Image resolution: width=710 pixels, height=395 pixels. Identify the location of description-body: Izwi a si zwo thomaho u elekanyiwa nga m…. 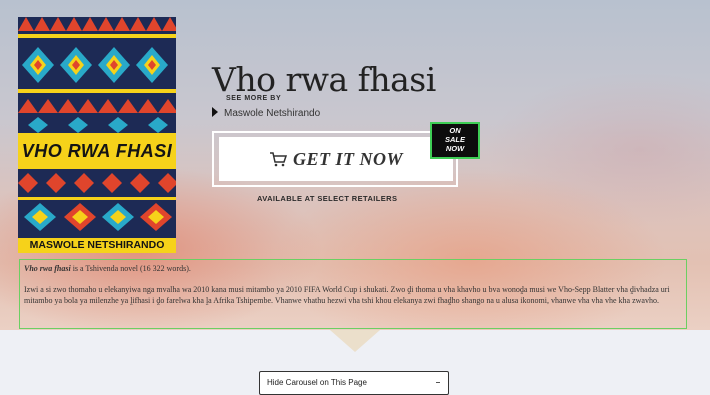
(347, 295).